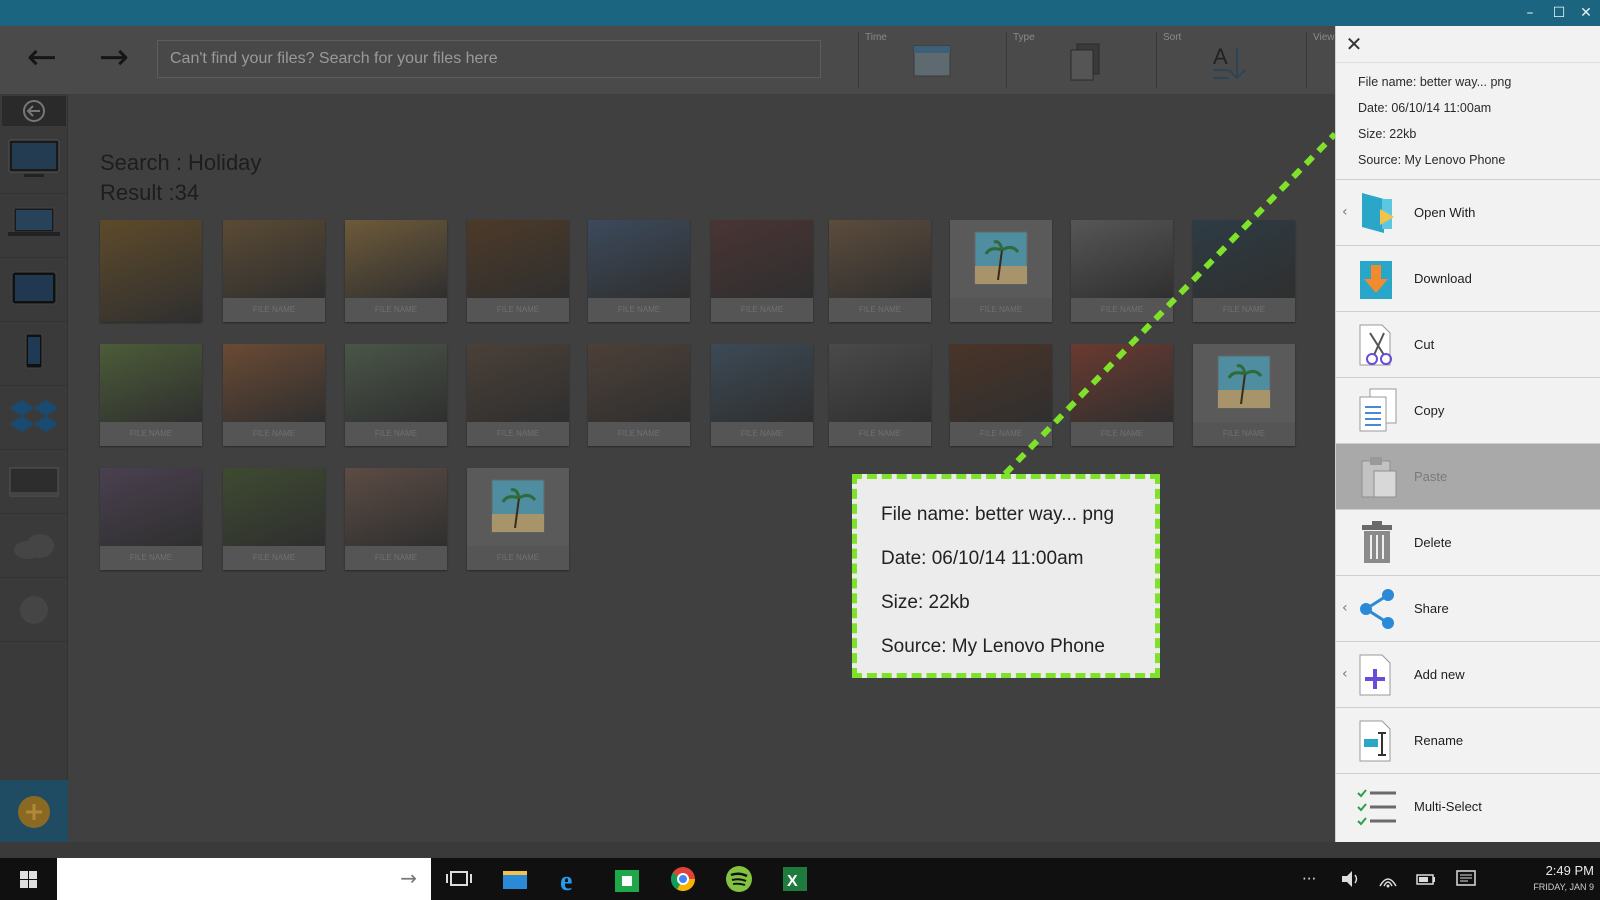  What do you see at coordinates (1448, 806) in the screenshot?
I see `multi-select-label: Multi-Select` at bounding box center [1448, 806].